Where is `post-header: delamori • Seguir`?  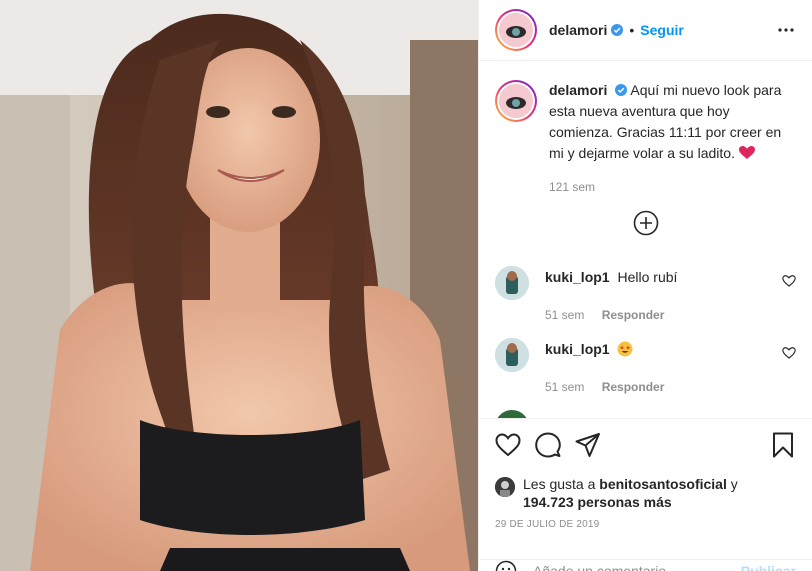 post-header: delamori • Seguir is located at coordinates (645, 30).